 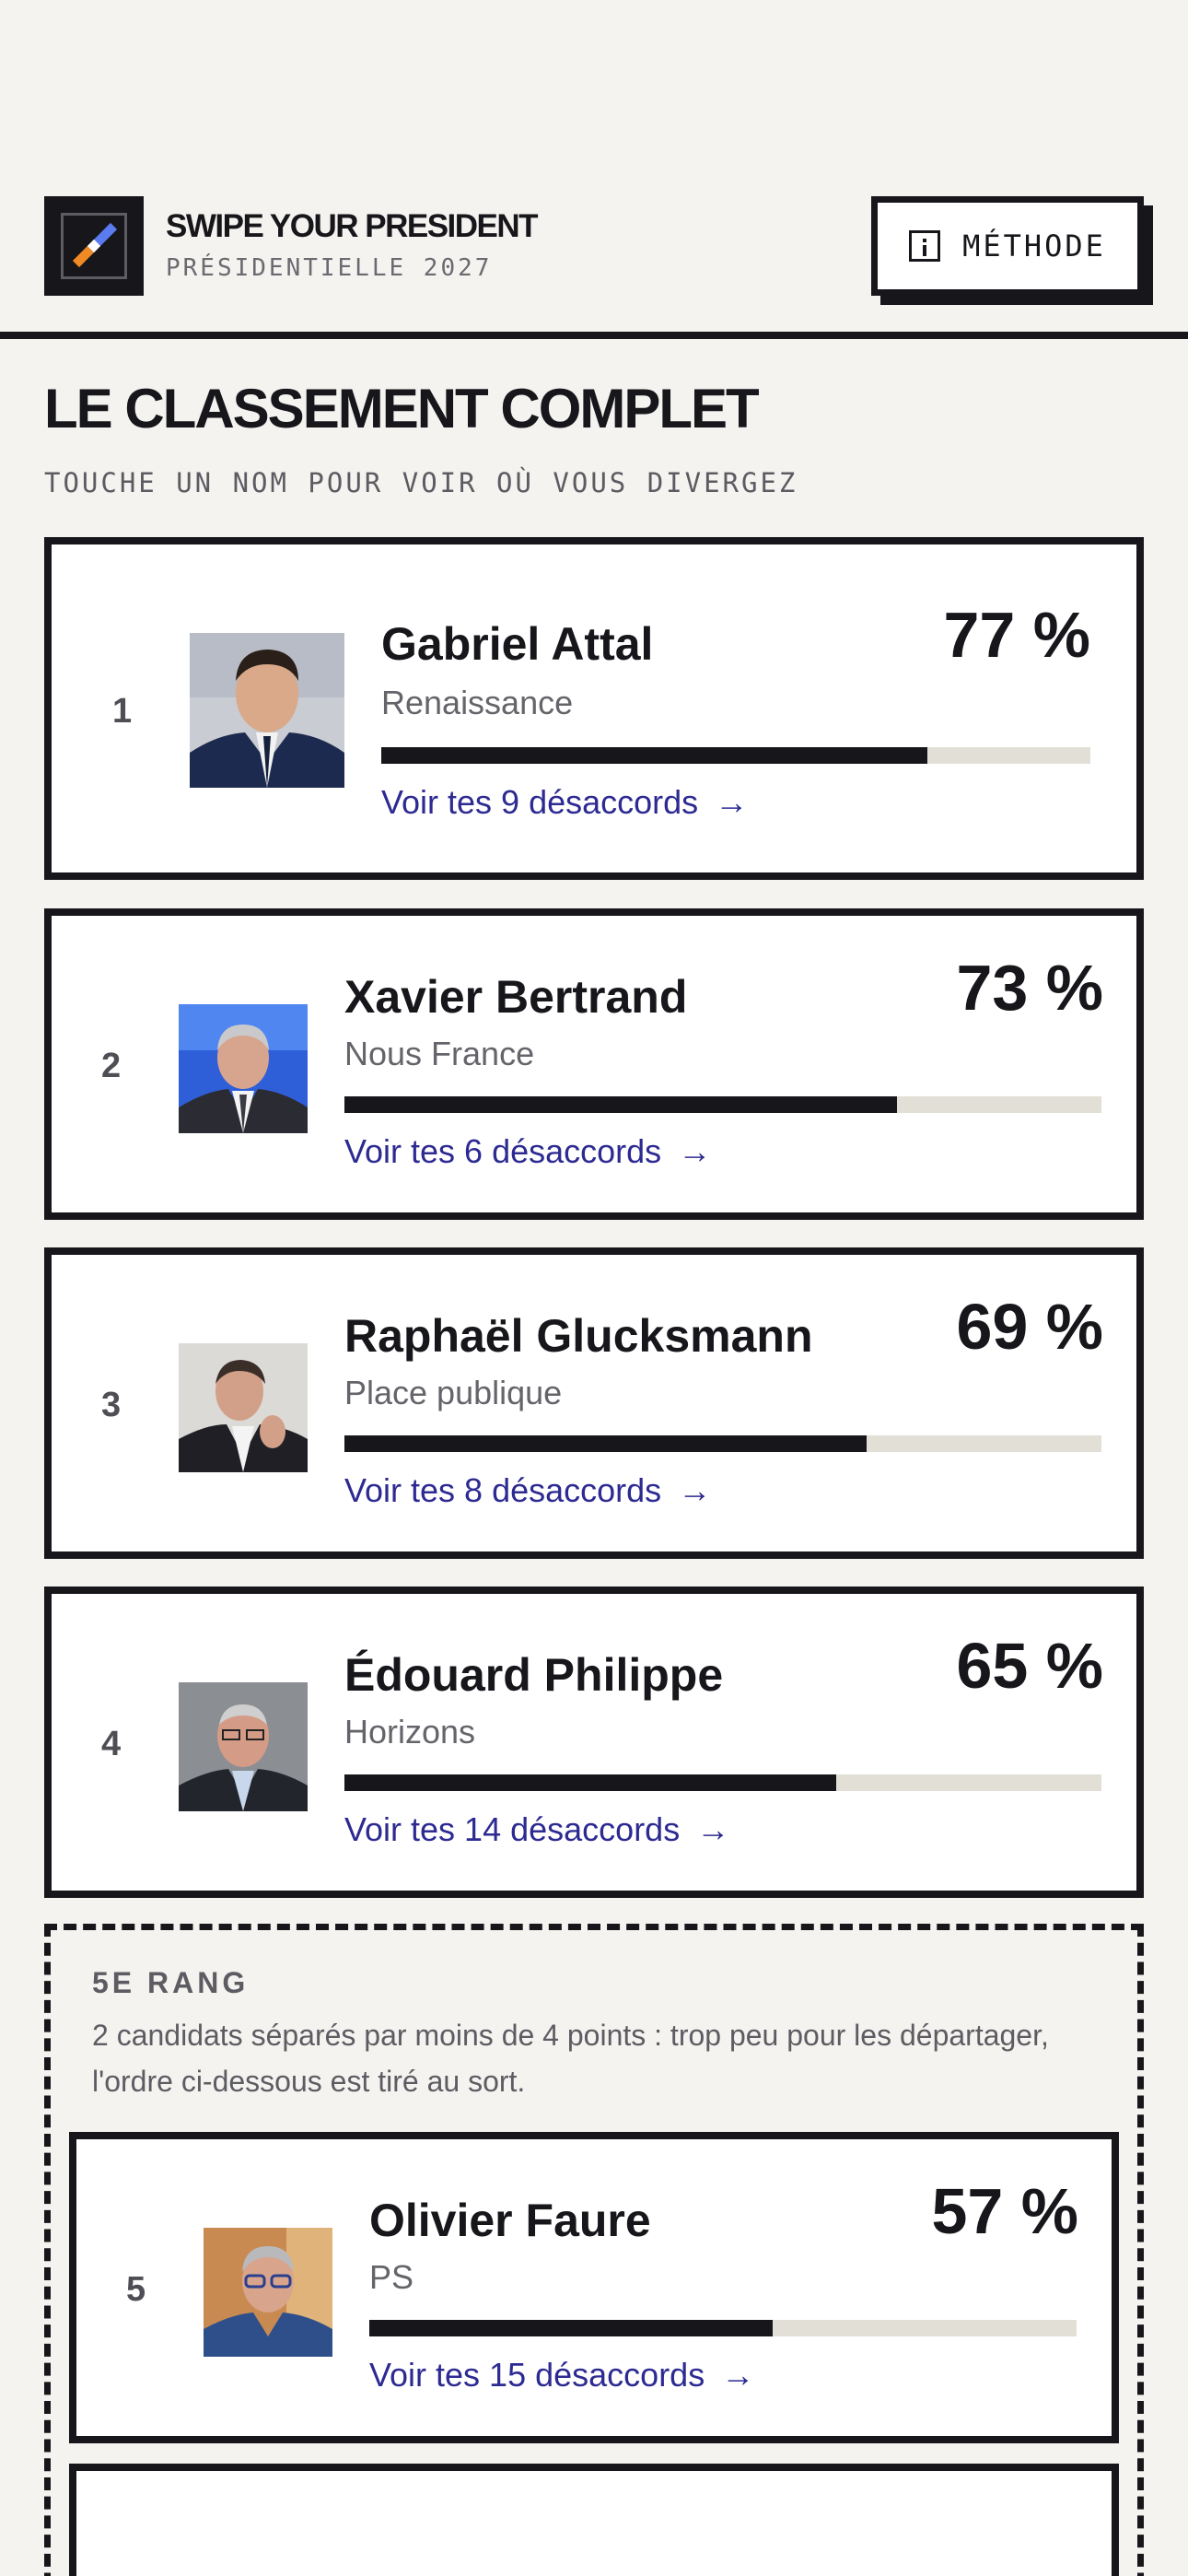 I want to click on candidate-party: Place publique, so click(x=453, y=1392).